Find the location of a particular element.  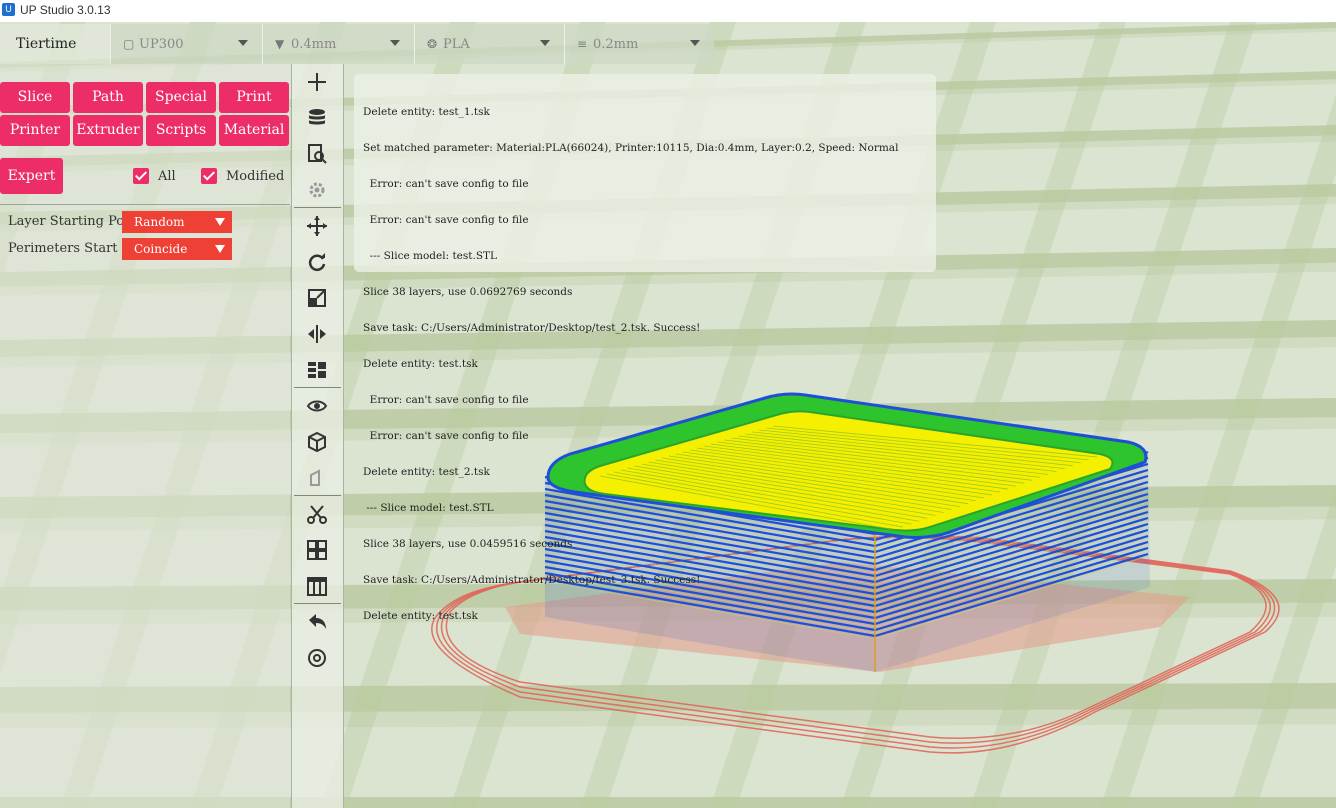

layer-start-select: Random is located at coordinates (177, 222).